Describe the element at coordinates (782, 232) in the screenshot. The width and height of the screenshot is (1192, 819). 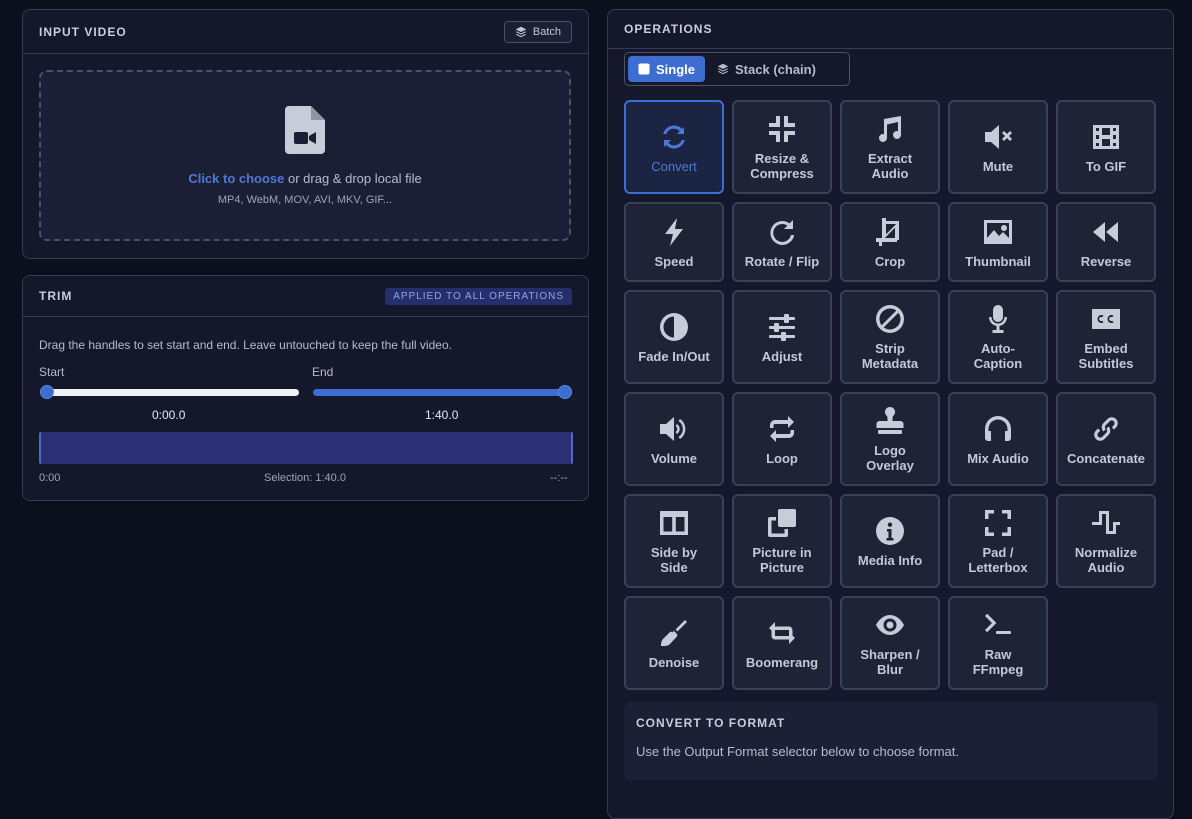
I see `rotate-icon` at that location.